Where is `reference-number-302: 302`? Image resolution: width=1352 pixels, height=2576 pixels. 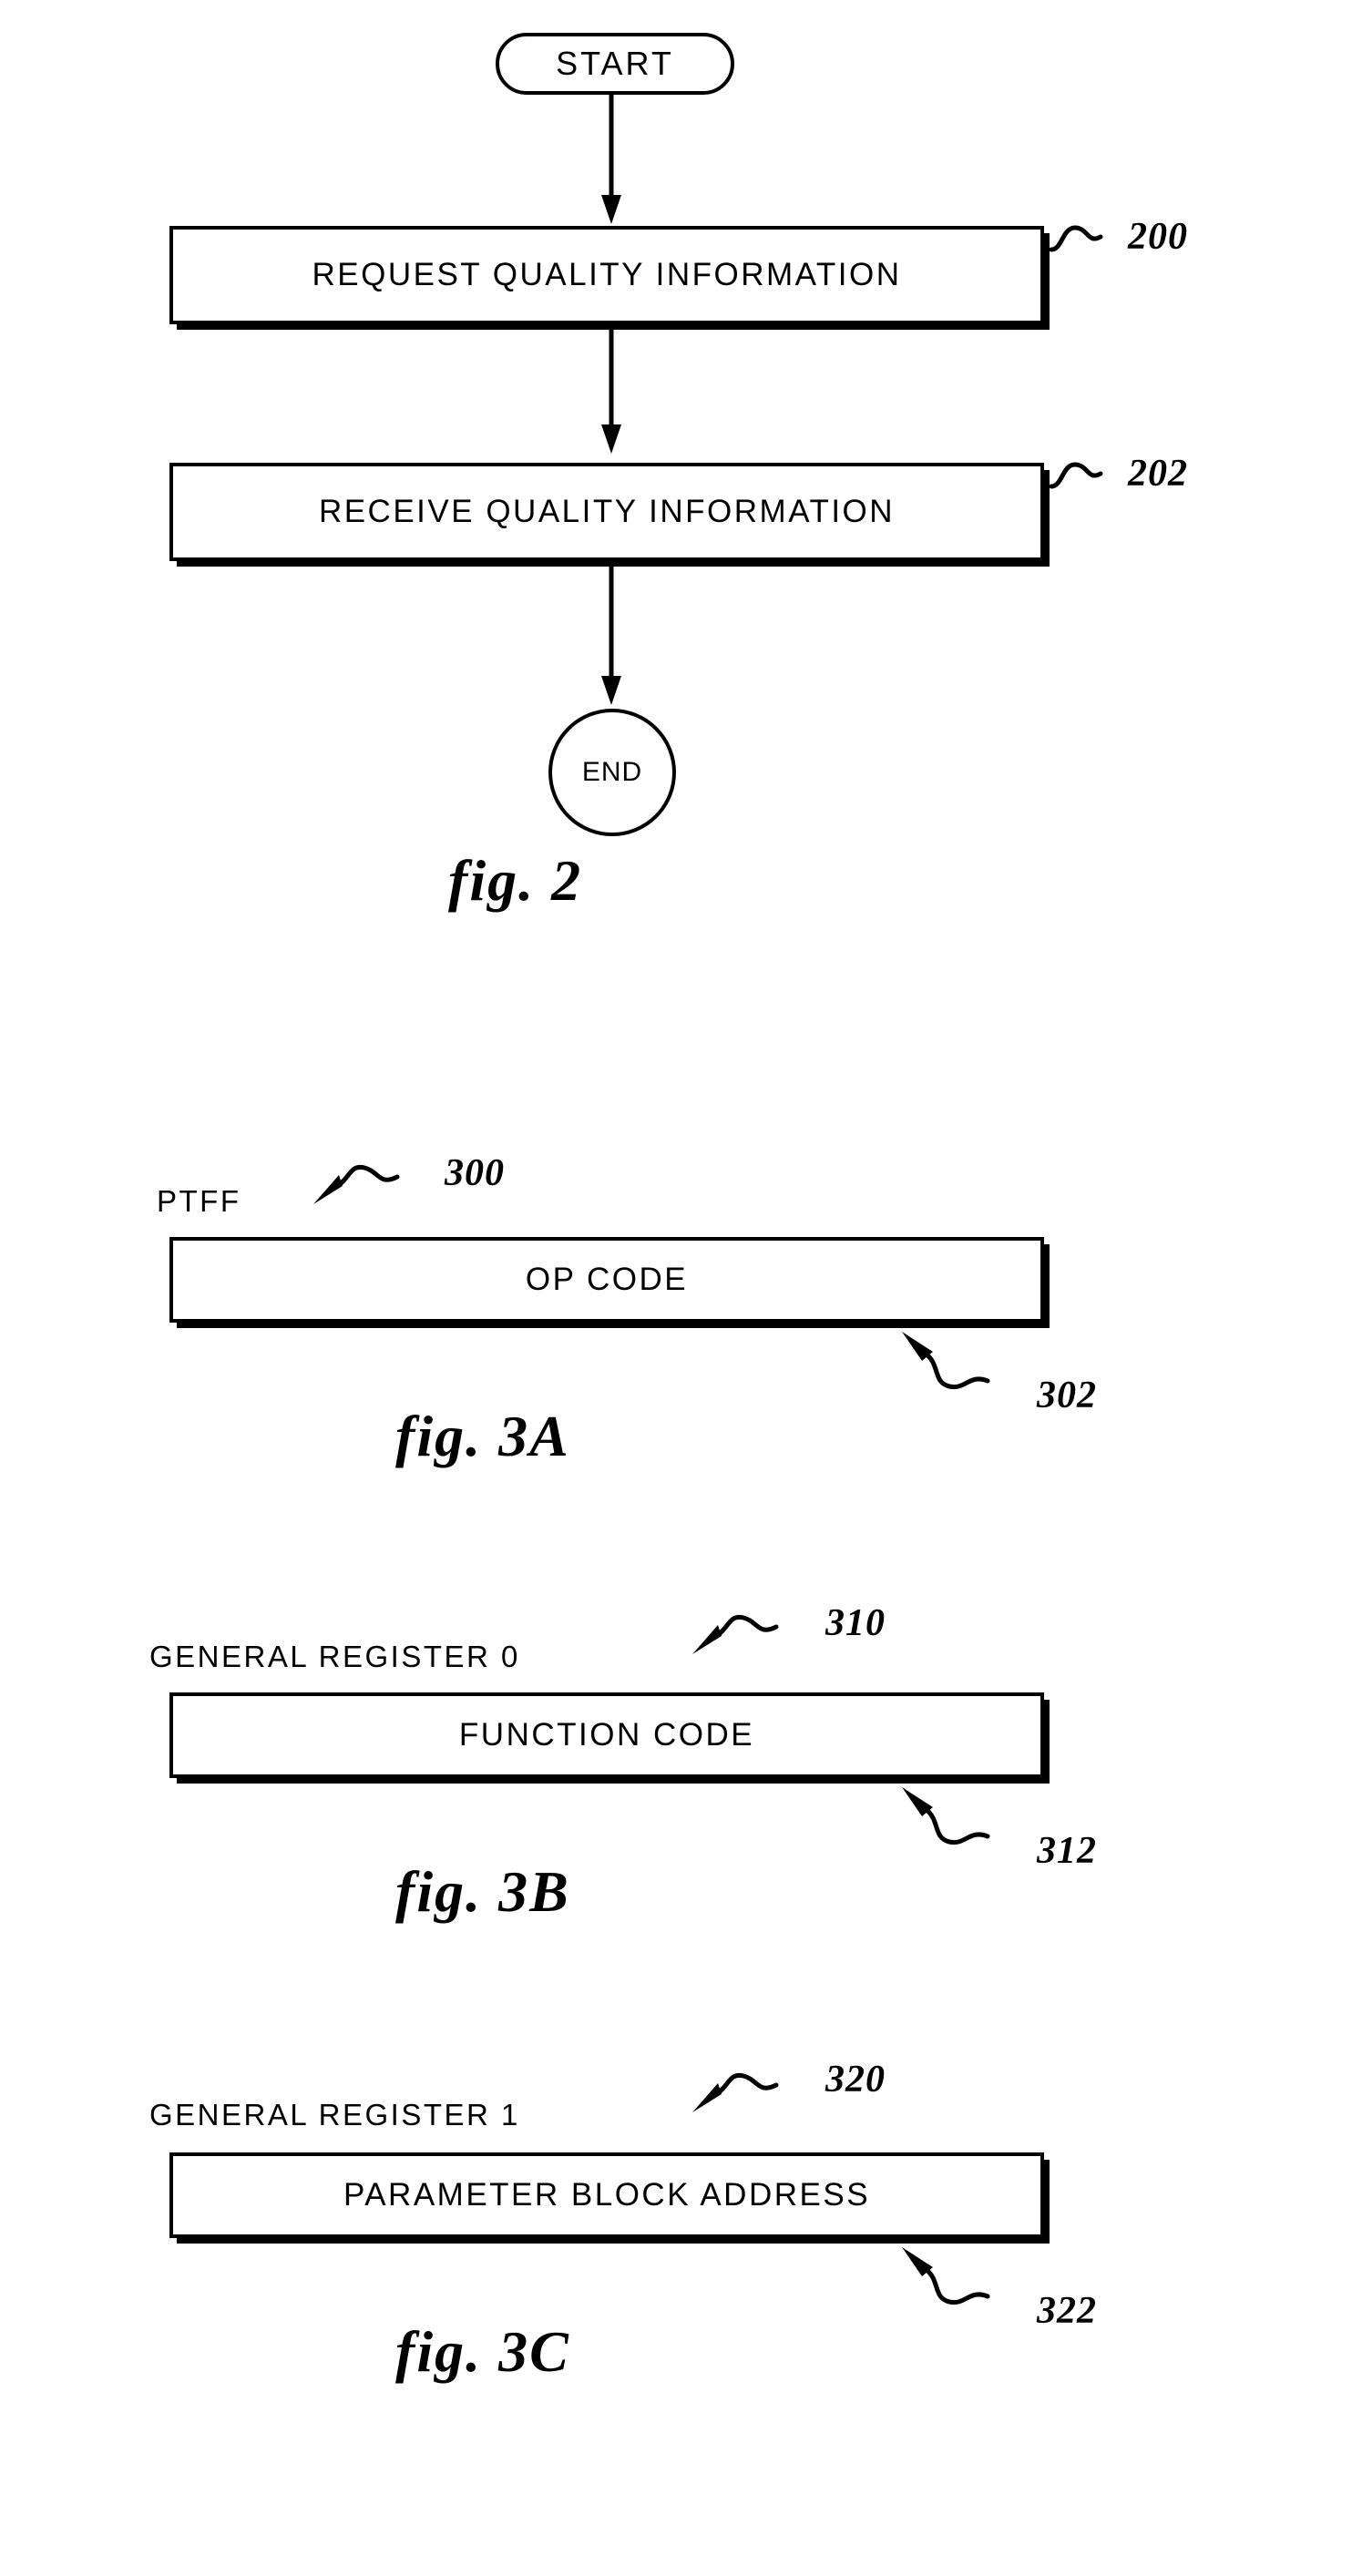 reference-number-302: 302 is located at coordinates (1067, 1395).